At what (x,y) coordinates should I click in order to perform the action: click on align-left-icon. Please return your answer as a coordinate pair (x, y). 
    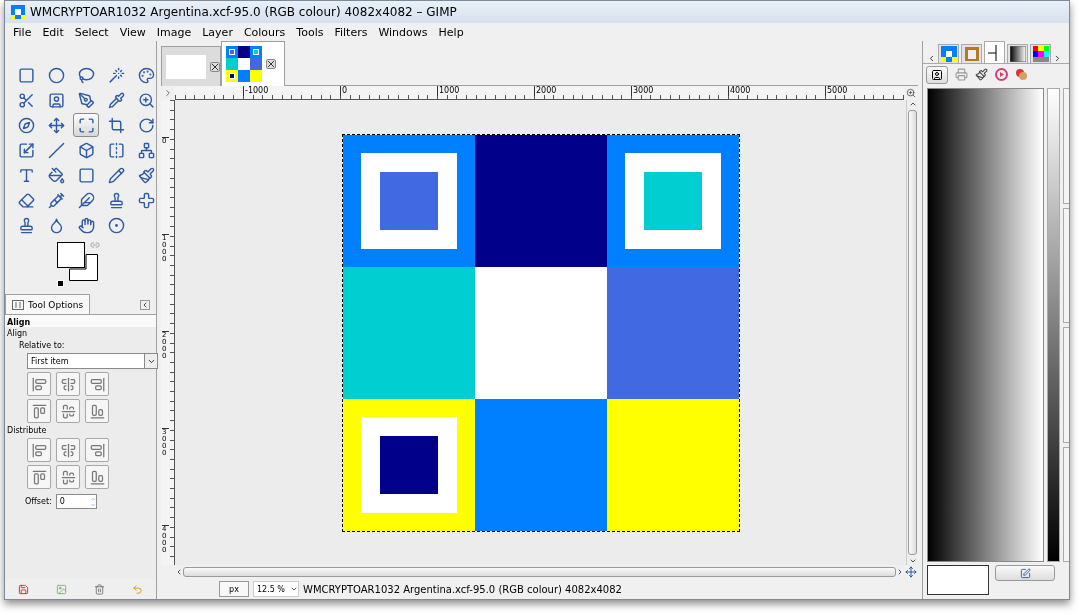
    Looking at the image, I should click on (39, 384).